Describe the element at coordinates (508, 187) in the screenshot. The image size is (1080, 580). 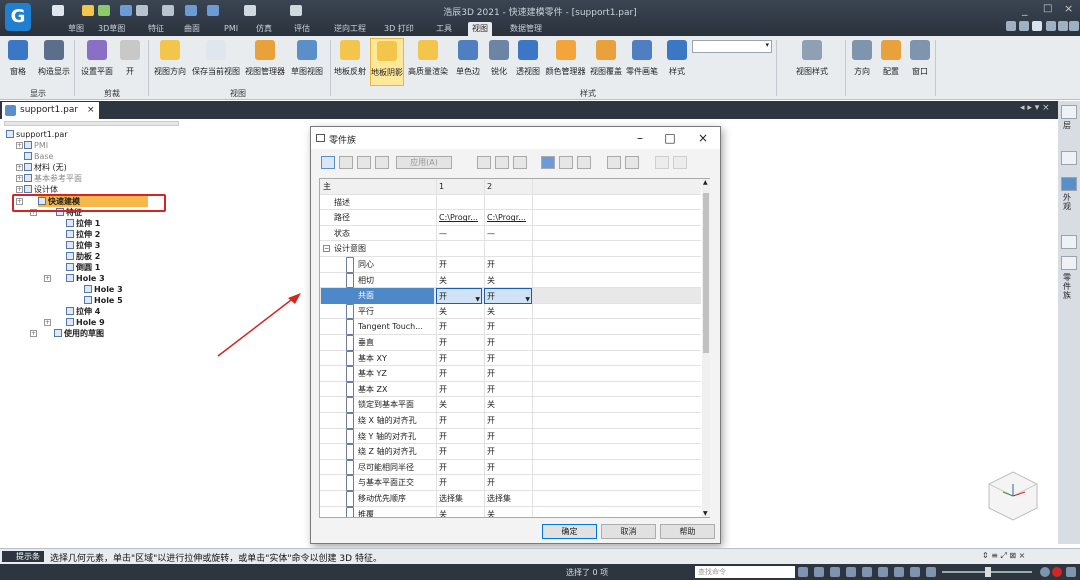
I see `header-member-2: 2` at that location.